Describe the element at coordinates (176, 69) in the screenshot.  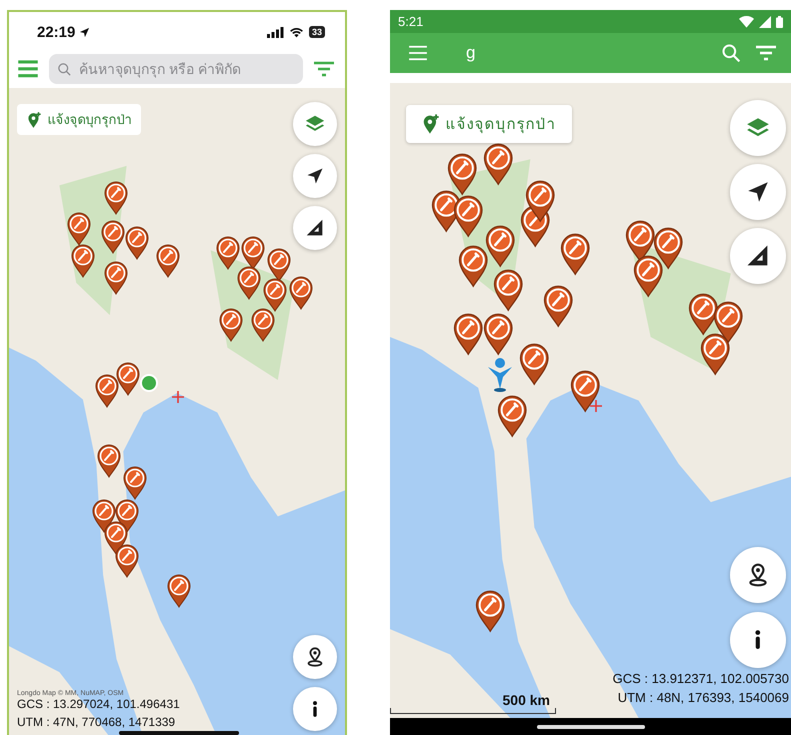
I see `search-field: ค้นหาจุดบุกรุก หรือ ค่าพิกัด` at that location.